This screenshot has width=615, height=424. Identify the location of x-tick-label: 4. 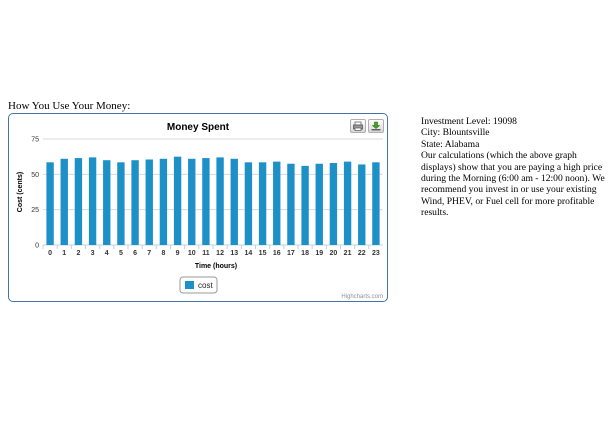
(107, 253).